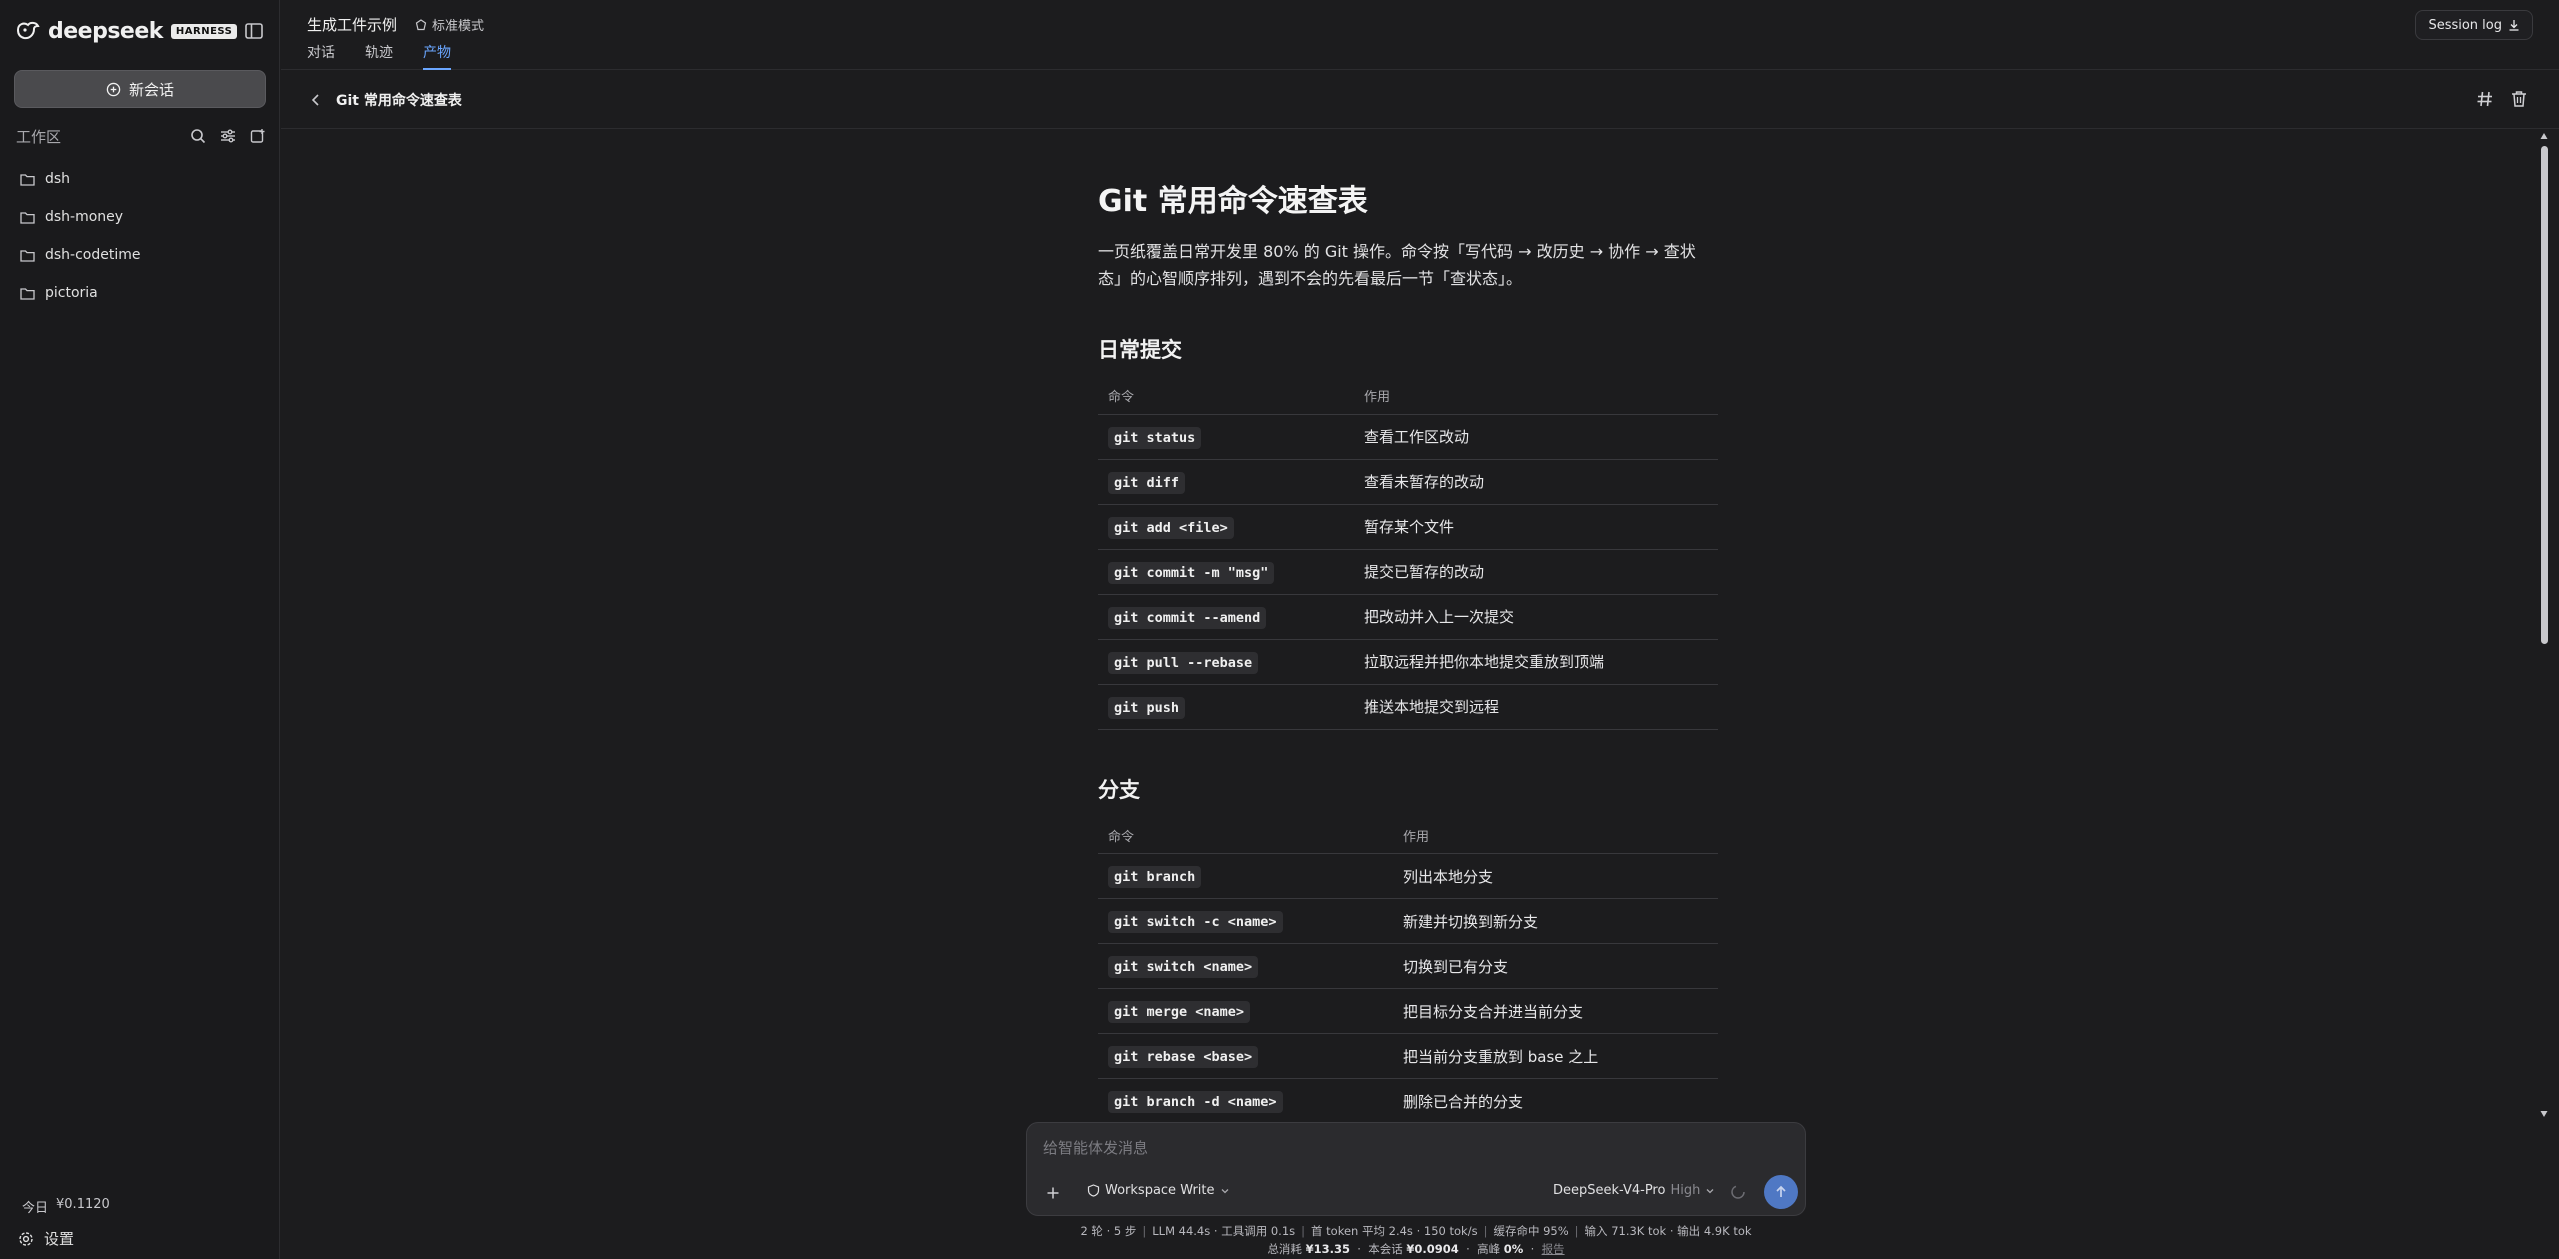  I want to click on command-code: git push, so click(1147, 707).